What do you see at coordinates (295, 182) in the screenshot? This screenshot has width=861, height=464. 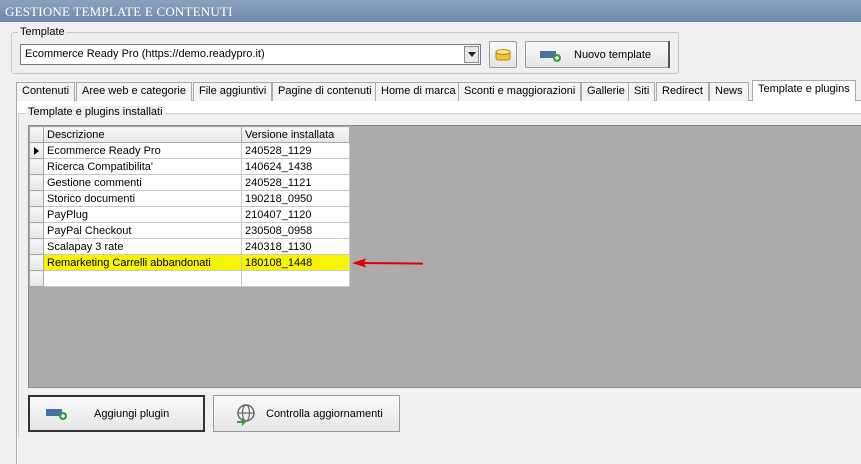 I see `plugin-version: 240528_1121` at bounding box center [295, 182].